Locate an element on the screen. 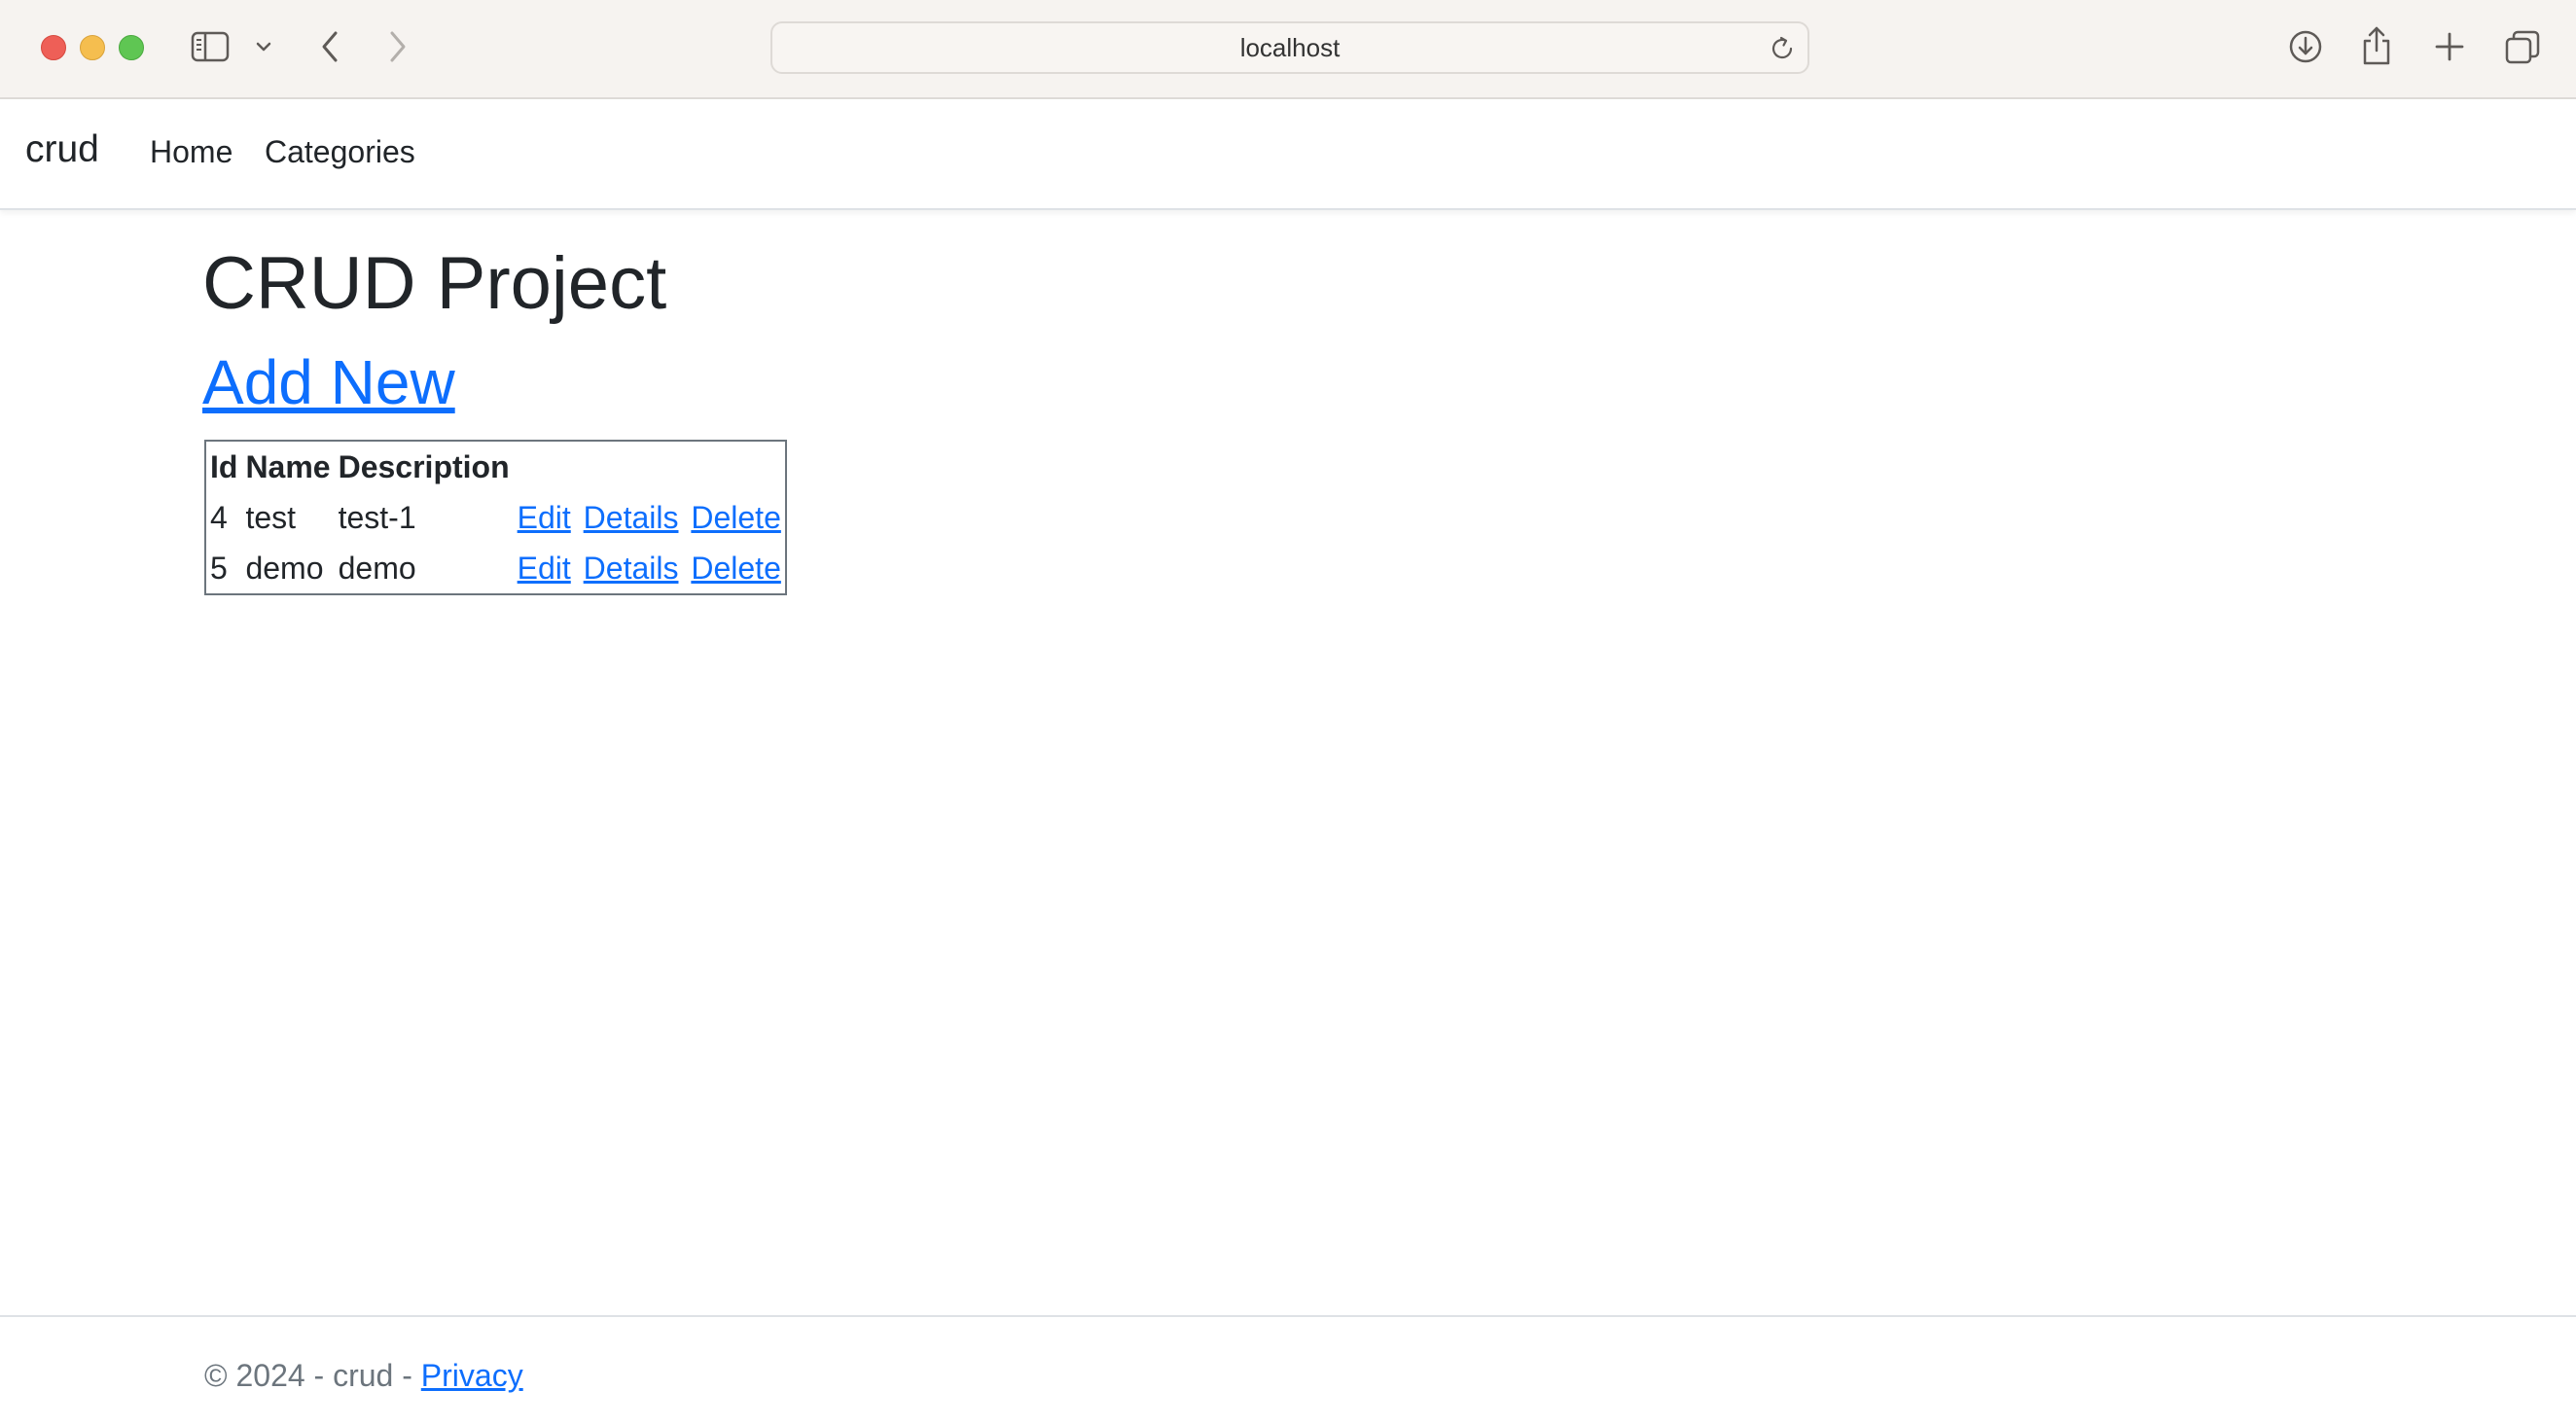 This screenshot has width=2576, height=1426. page-title: CRUD Project is located at coordinates (434, 283).